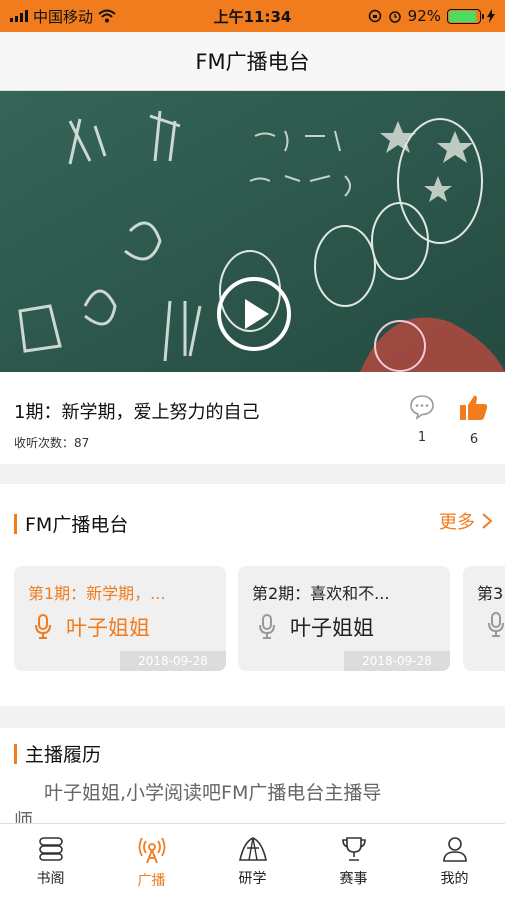 The image size is (505, 900). I want to click on status-time: 上午11:34, so click(252, 16).